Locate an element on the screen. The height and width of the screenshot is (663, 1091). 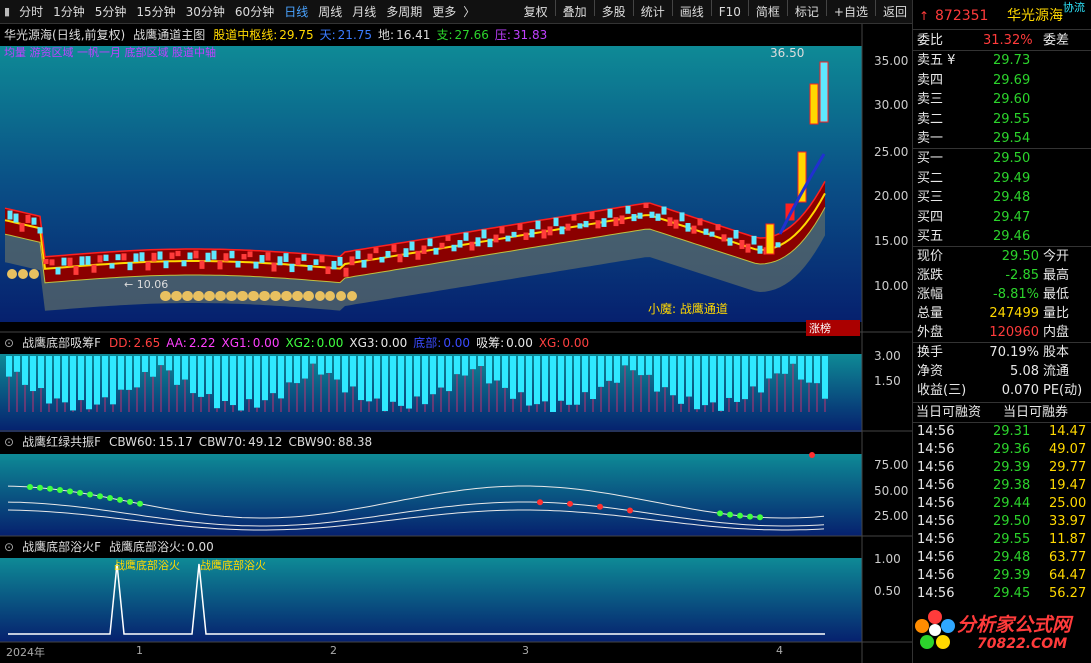
book-row: 卖一 29.54 is located at coordinates (1002, 138).